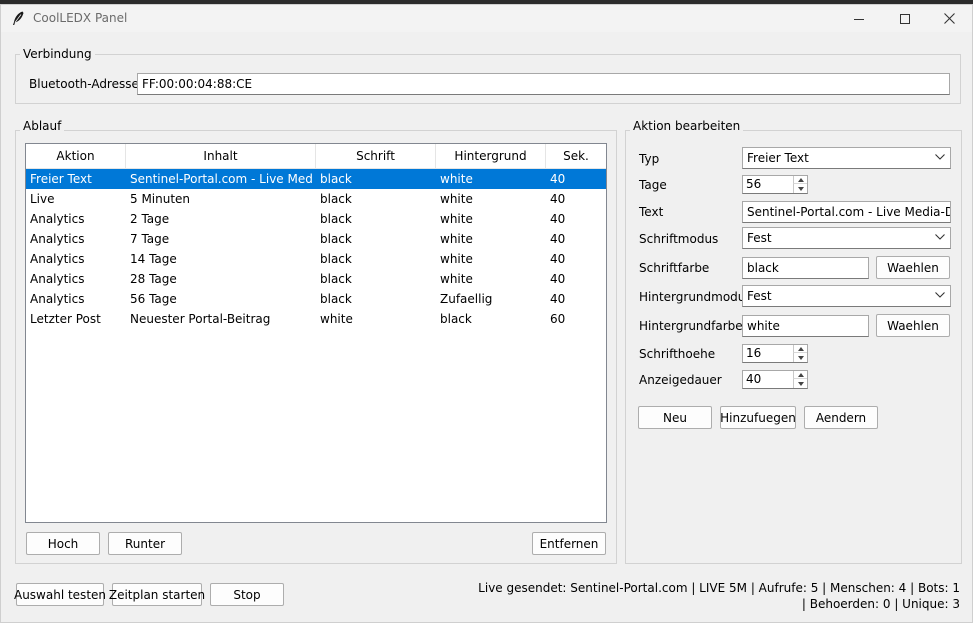  I want to click on tage-spinbox: 56, so click(775, 184).